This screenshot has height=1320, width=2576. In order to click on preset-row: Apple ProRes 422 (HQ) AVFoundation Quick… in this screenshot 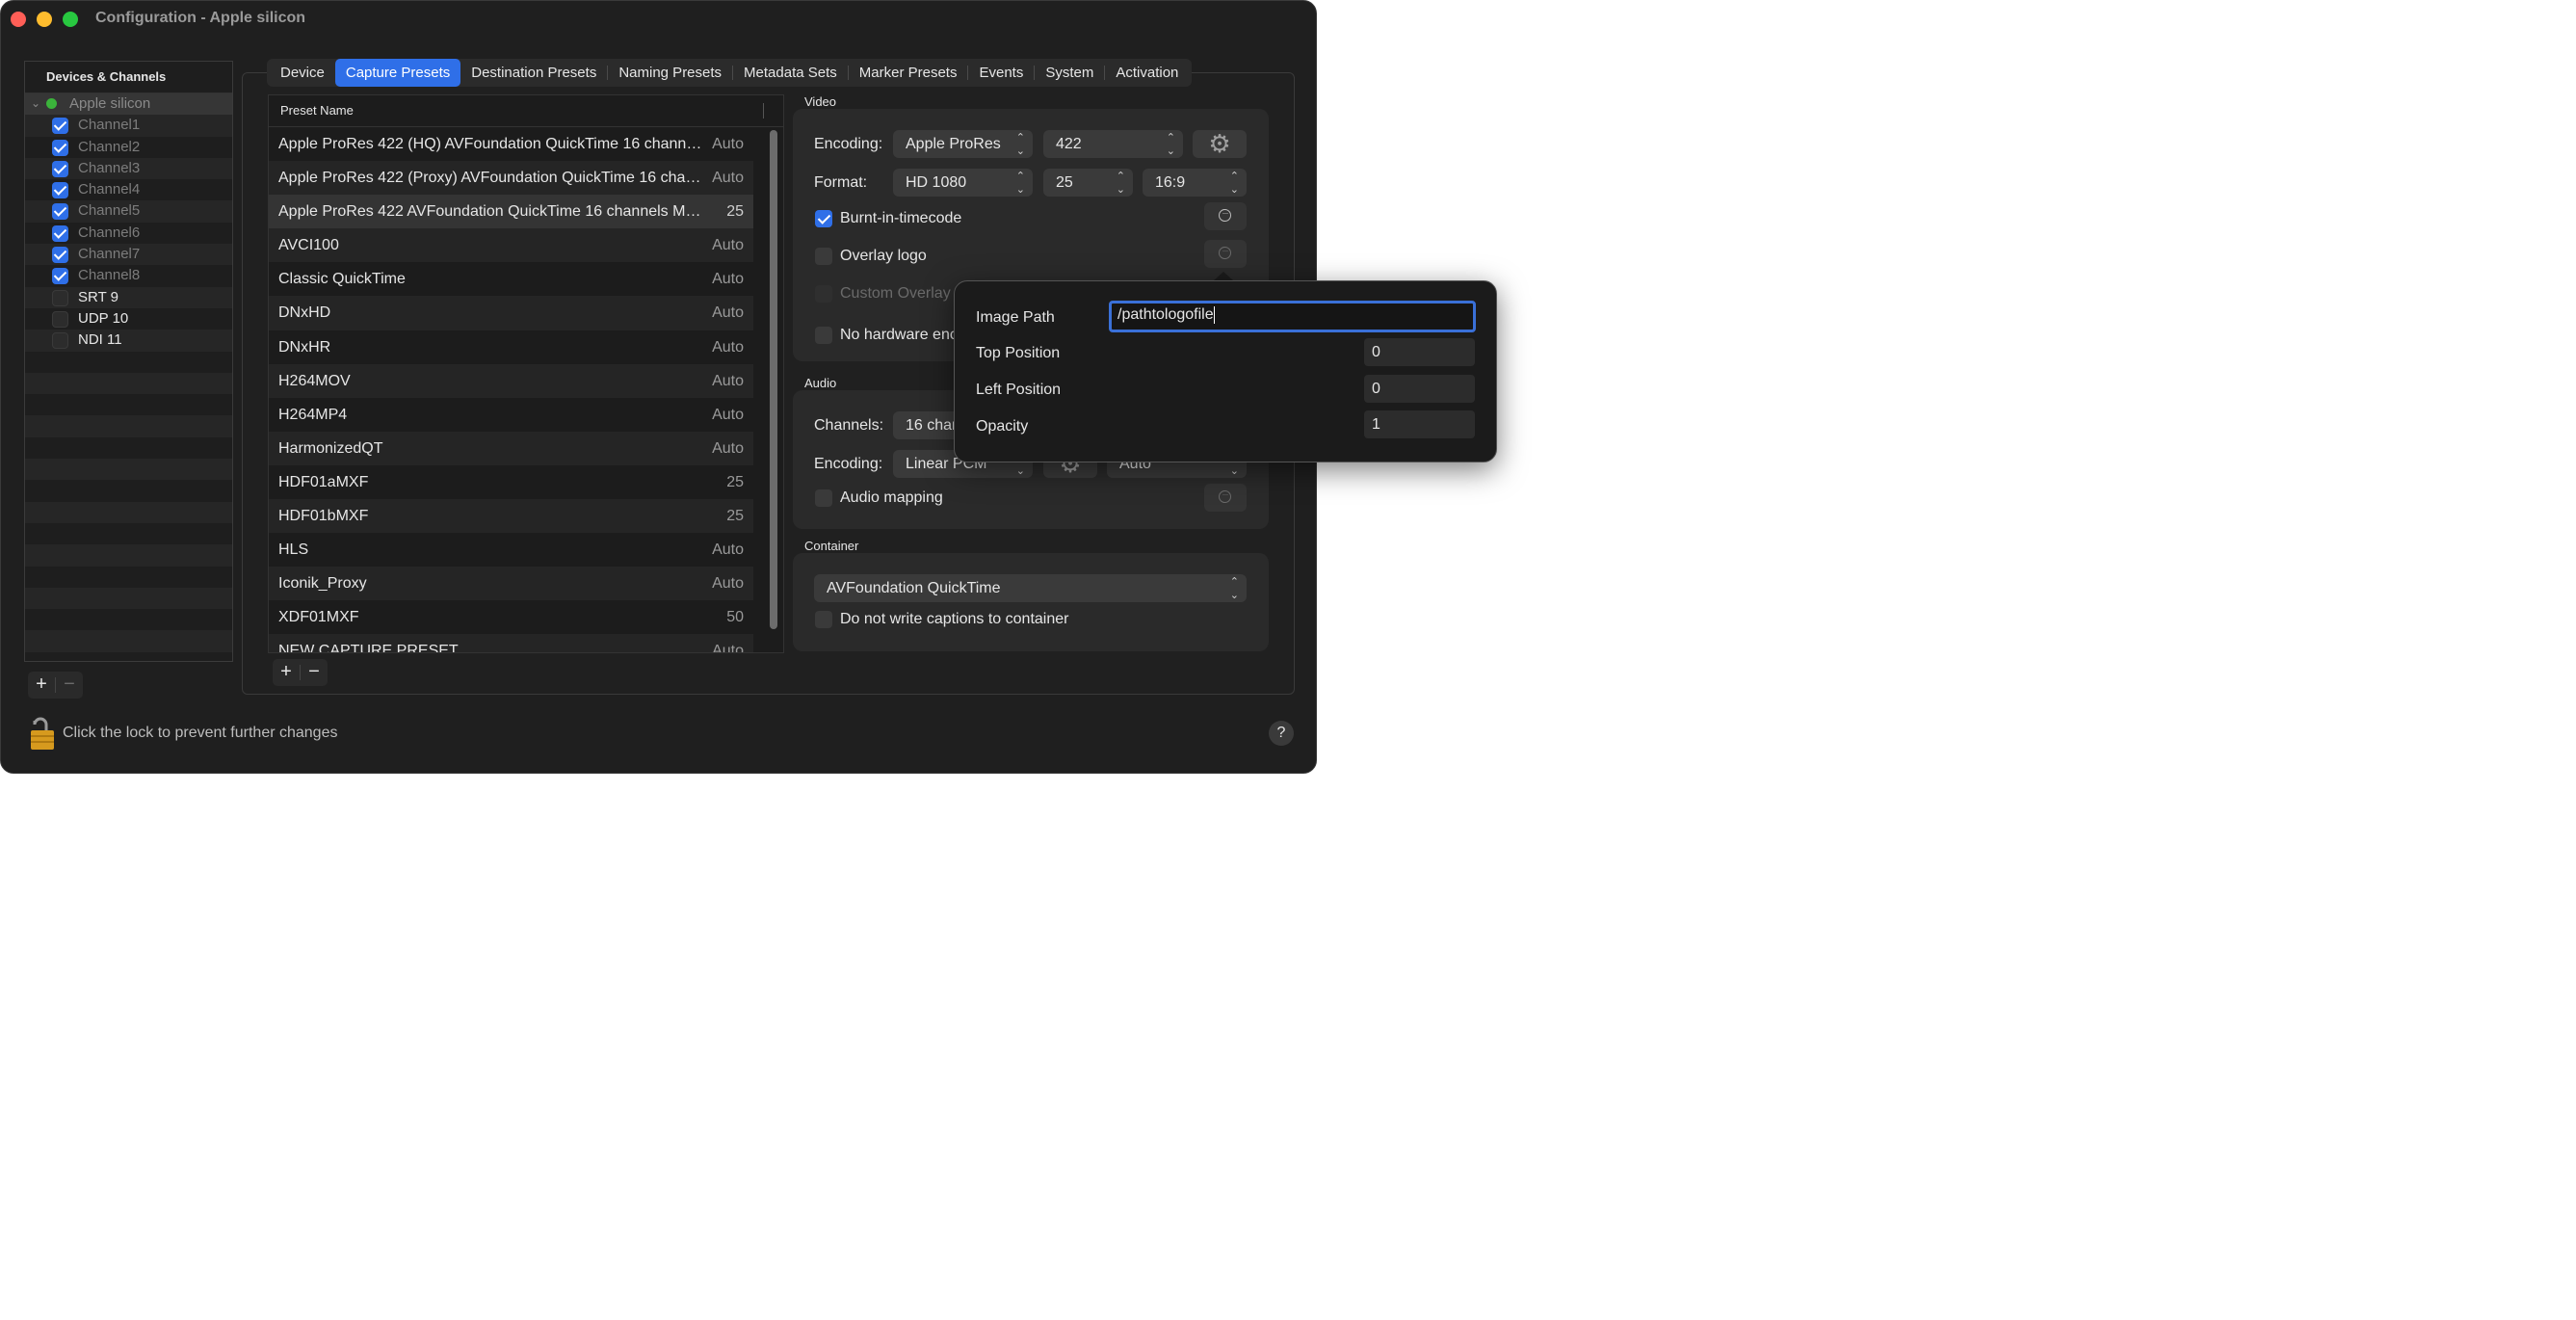, I will do `click(511, 144)`.